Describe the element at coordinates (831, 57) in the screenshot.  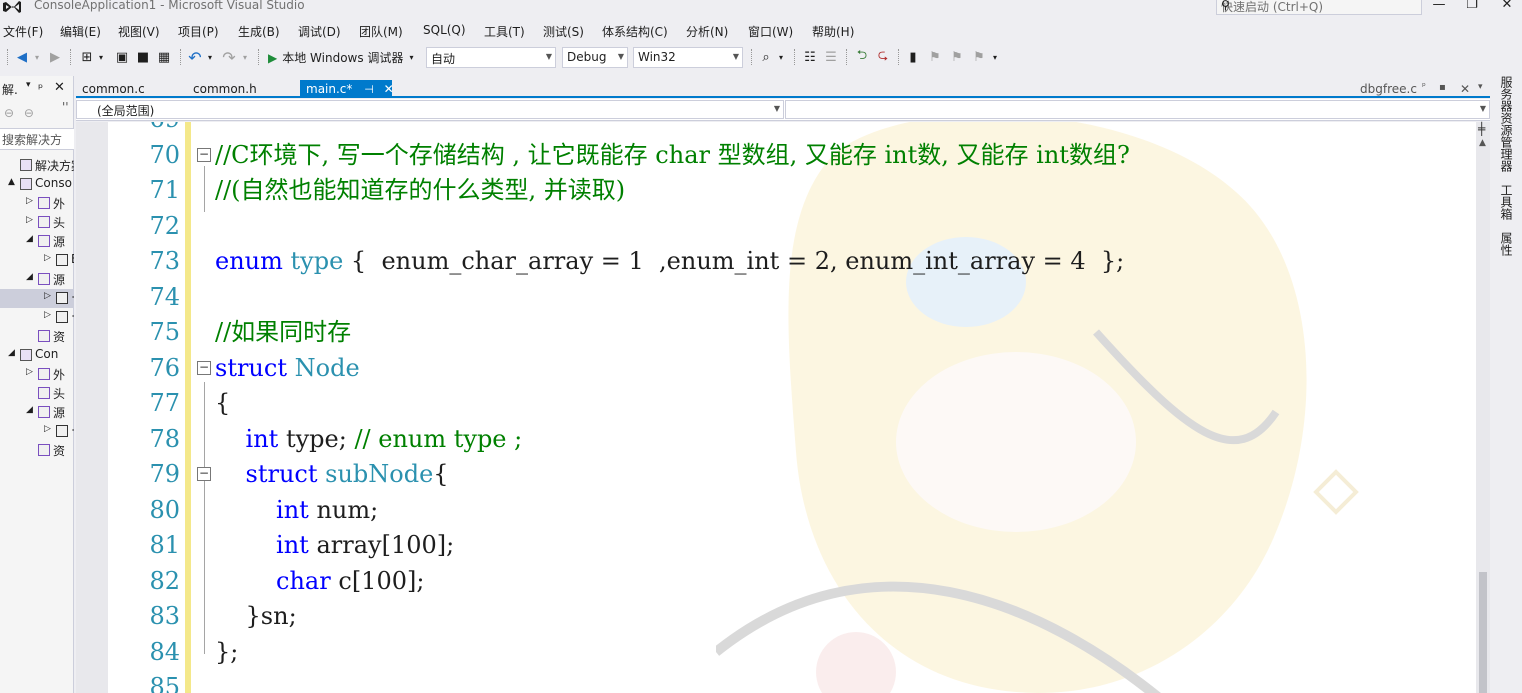
I see `properties-icon: ☰` at that location.